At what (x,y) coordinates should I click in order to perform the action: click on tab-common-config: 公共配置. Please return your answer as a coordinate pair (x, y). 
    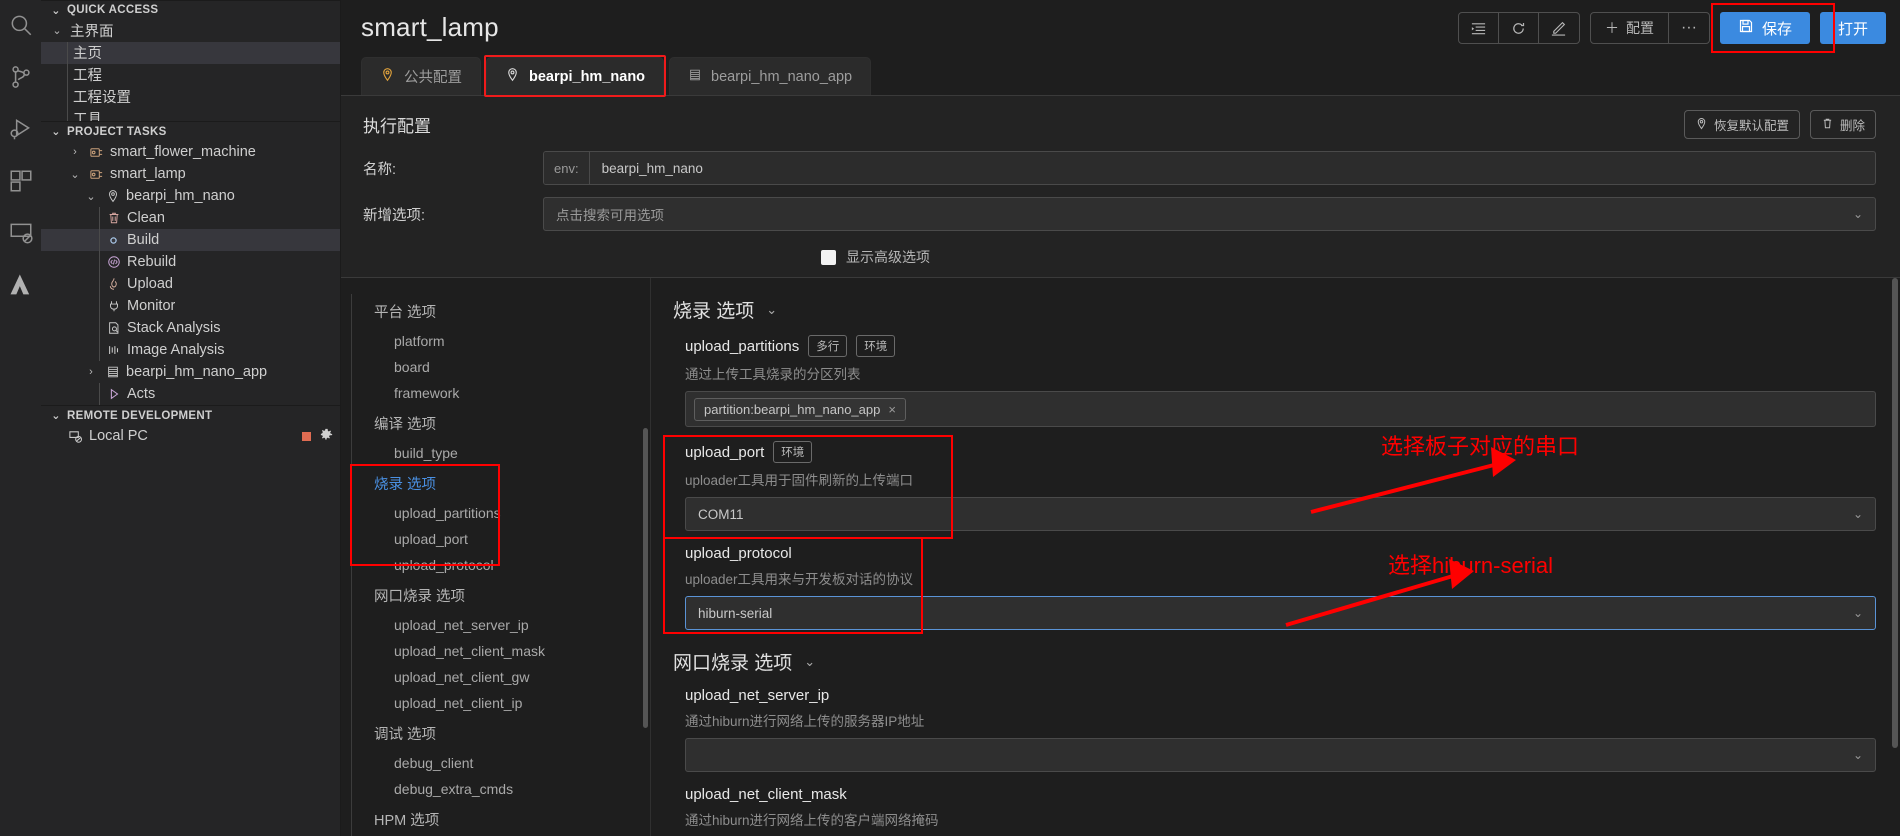
    Looking at the image, I should click on (421, 76).